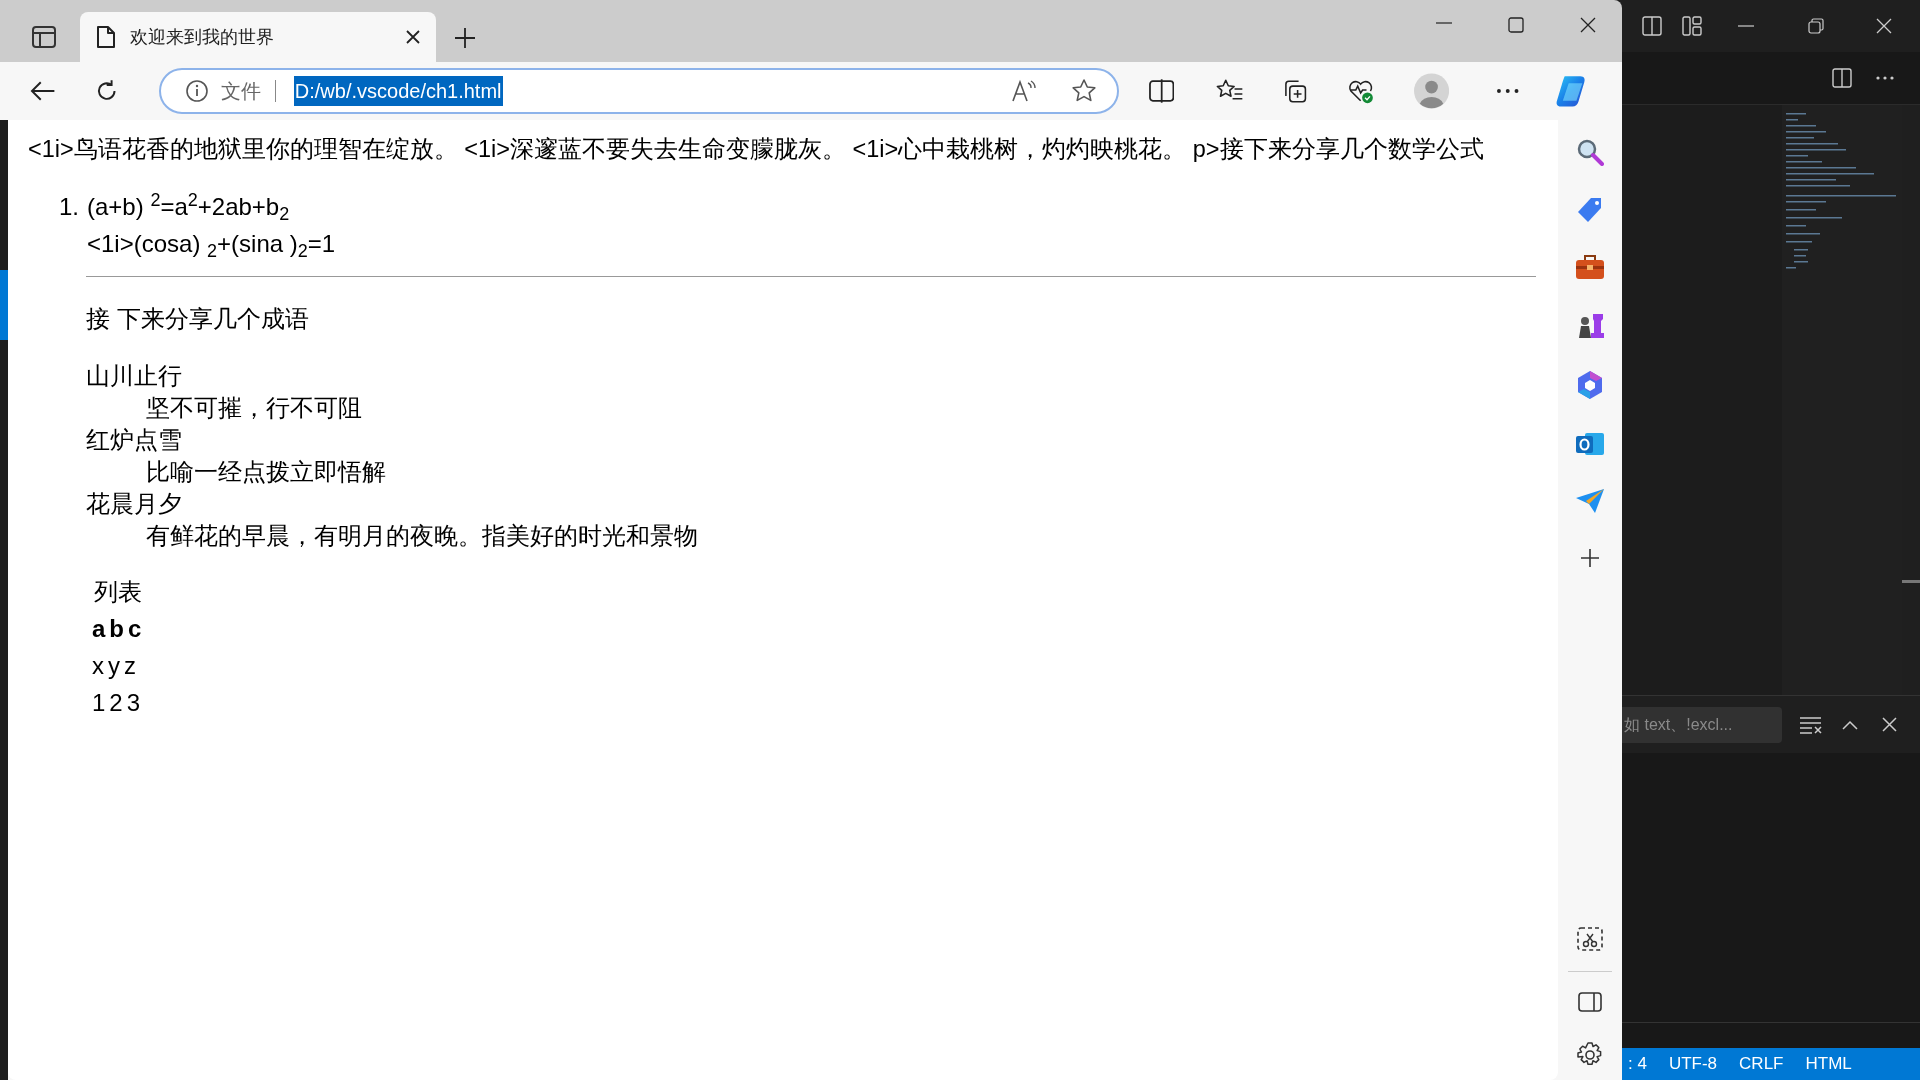 Image resolution: width=1920 pixels, height=1080 pixels. What do you see at coordinates (130, 665) in the screenshot?
I see `table-cell-text: z` at bounding box center [130, 665].